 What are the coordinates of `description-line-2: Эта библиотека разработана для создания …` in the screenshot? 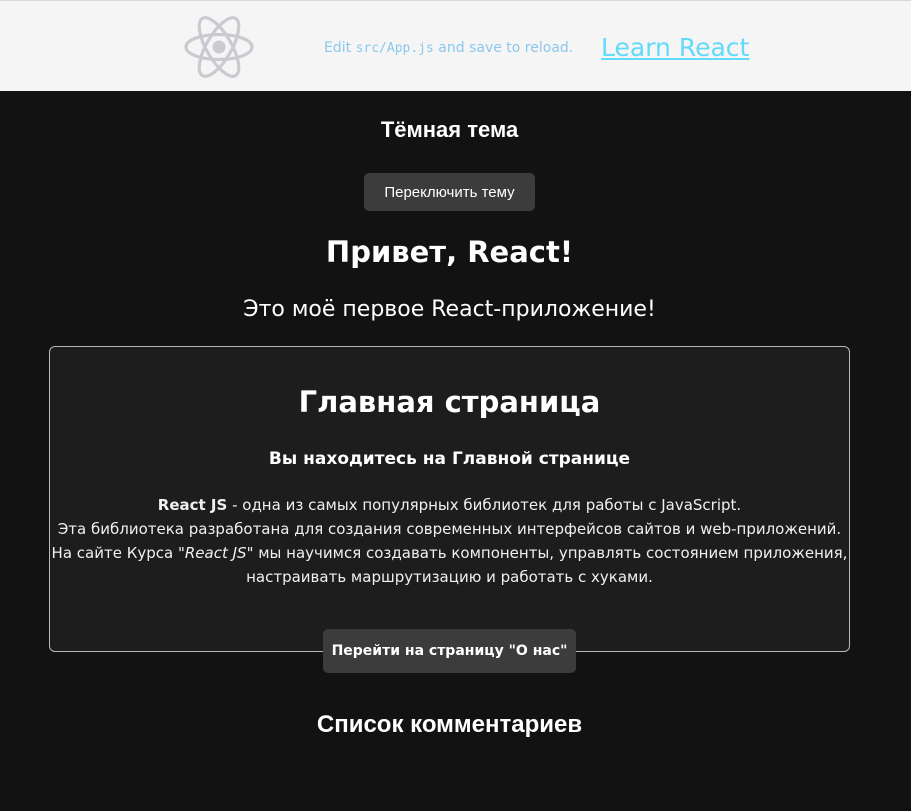 It's located at (449, 529).